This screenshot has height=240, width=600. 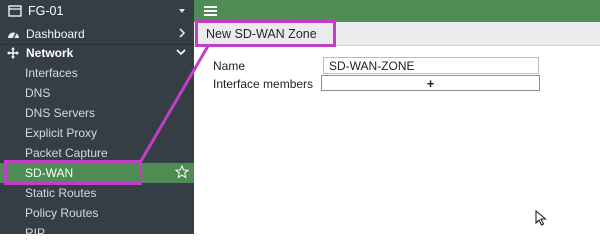 I want to click on sidebar-item-dns: DNS, so click(x=97, y=93).